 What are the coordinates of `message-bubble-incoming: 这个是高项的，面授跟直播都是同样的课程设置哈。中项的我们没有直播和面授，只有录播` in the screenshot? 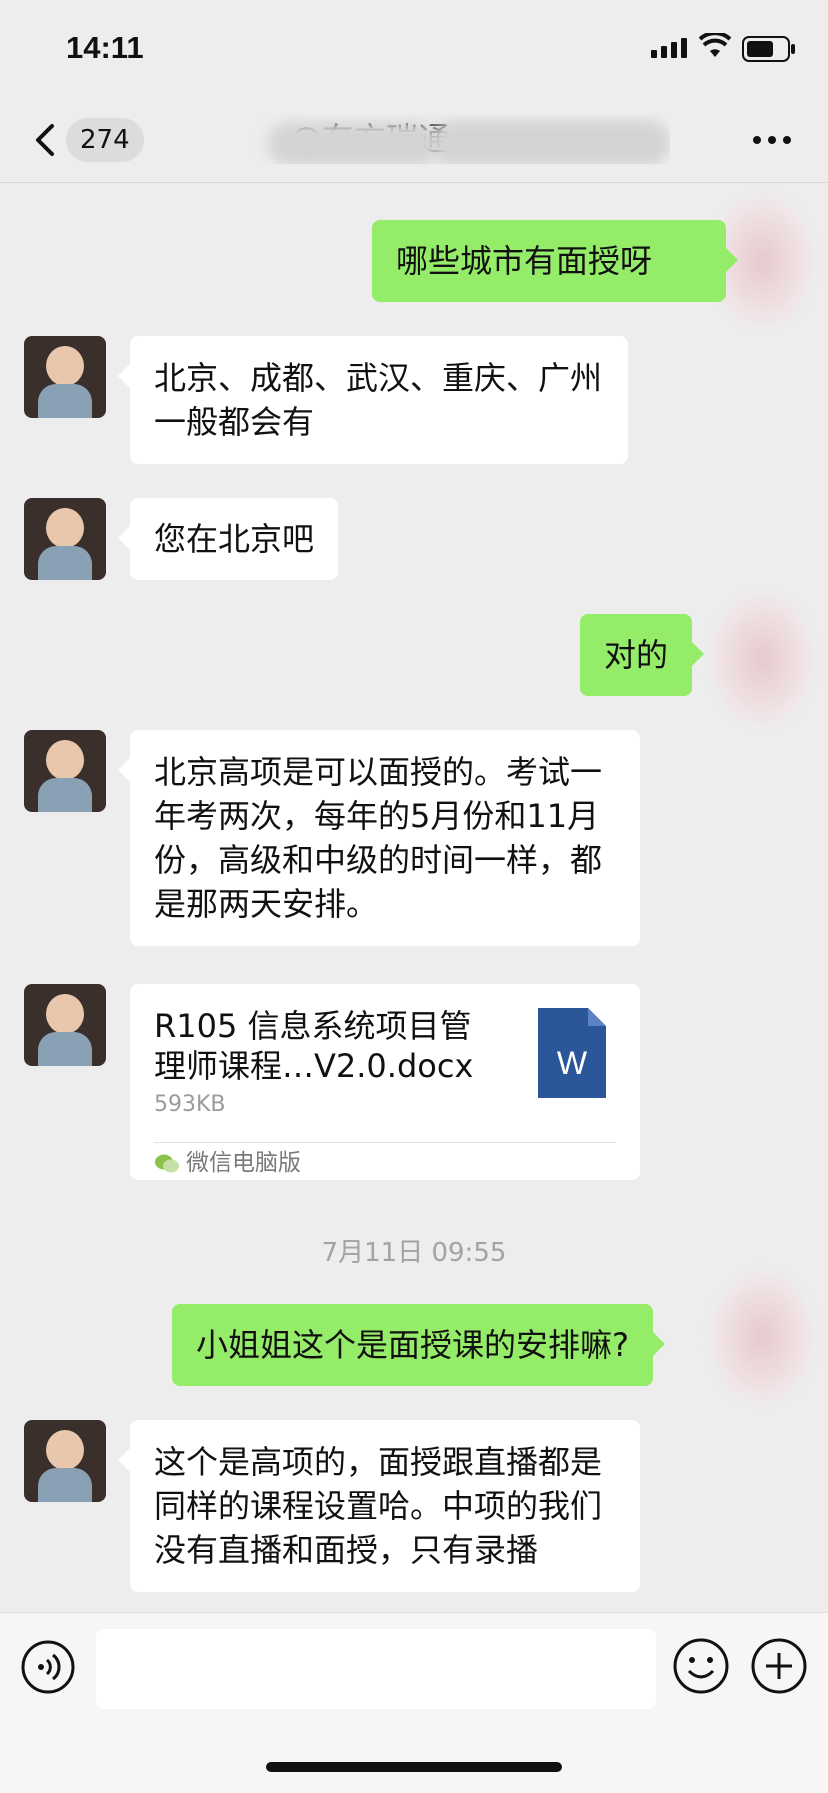 It's located at (379, 1506).